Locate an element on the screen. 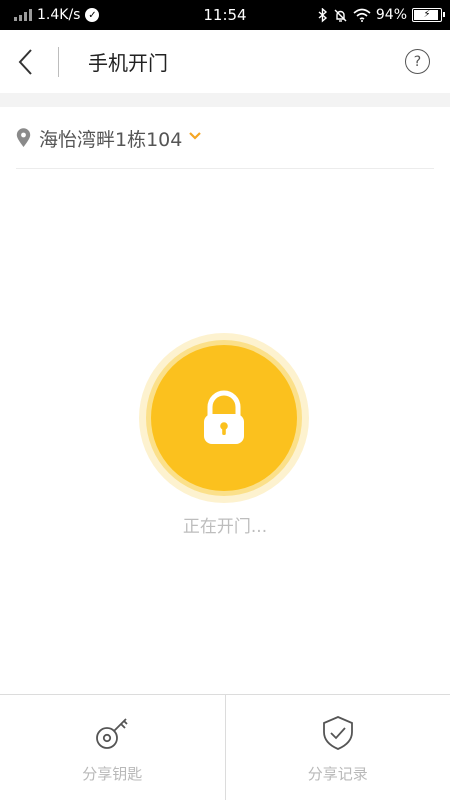 This screenshot has width=450, height=800. location-pin-icon is located at coordinates (23, 137).